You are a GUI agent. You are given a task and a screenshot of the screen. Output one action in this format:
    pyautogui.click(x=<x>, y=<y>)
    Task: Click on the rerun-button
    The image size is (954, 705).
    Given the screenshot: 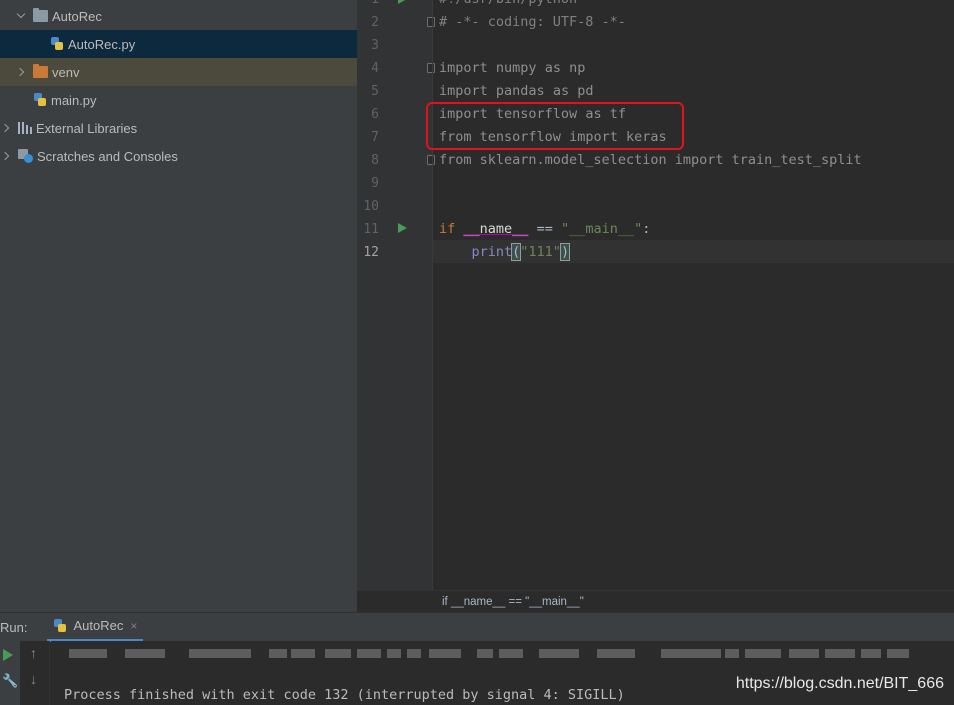 What is the action you would take?
    pyautogui.click(x=8, y=655)
    